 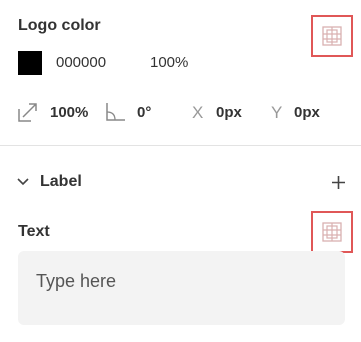 I want to click on angle-icon, so click(x=115, y=112).